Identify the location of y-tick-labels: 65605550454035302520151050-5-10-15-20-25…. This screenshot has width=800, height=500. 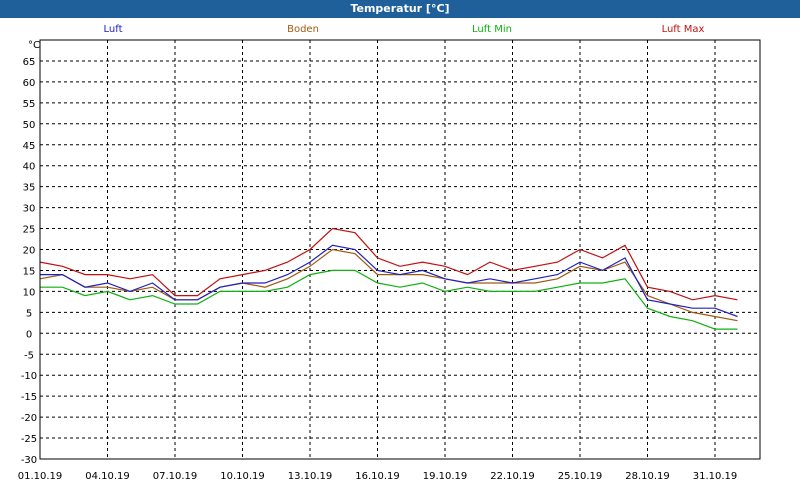
(29, 261).